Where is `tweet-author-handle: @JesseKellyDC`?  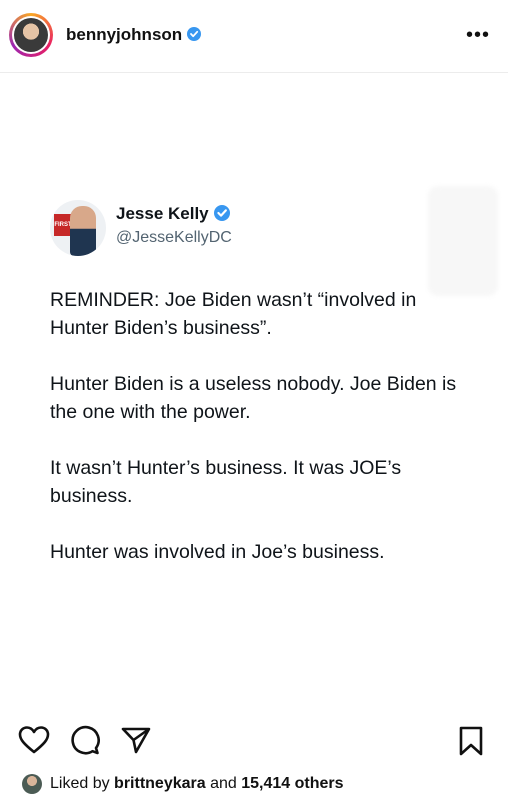
tweet-author-handle: @JesseKellyDC is located at coordinates (174, 237).